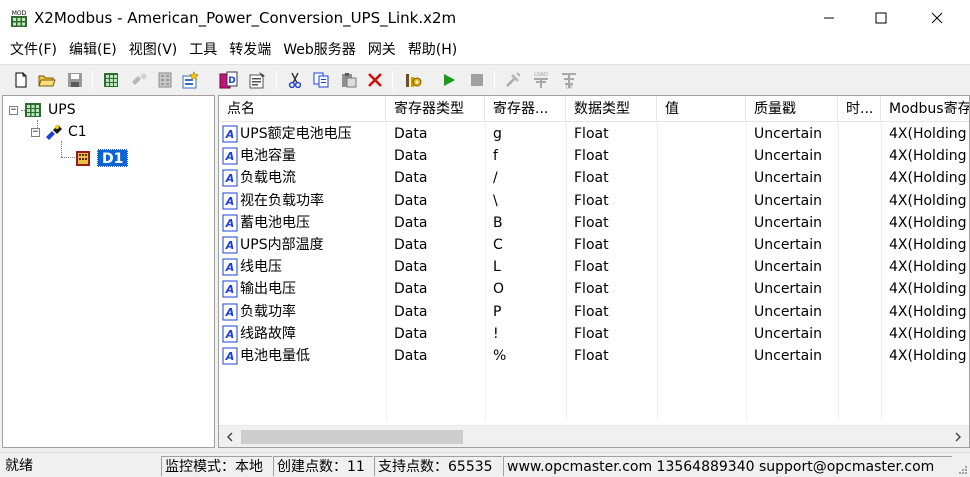  I want to click on add-device-button, so click(165, 80).